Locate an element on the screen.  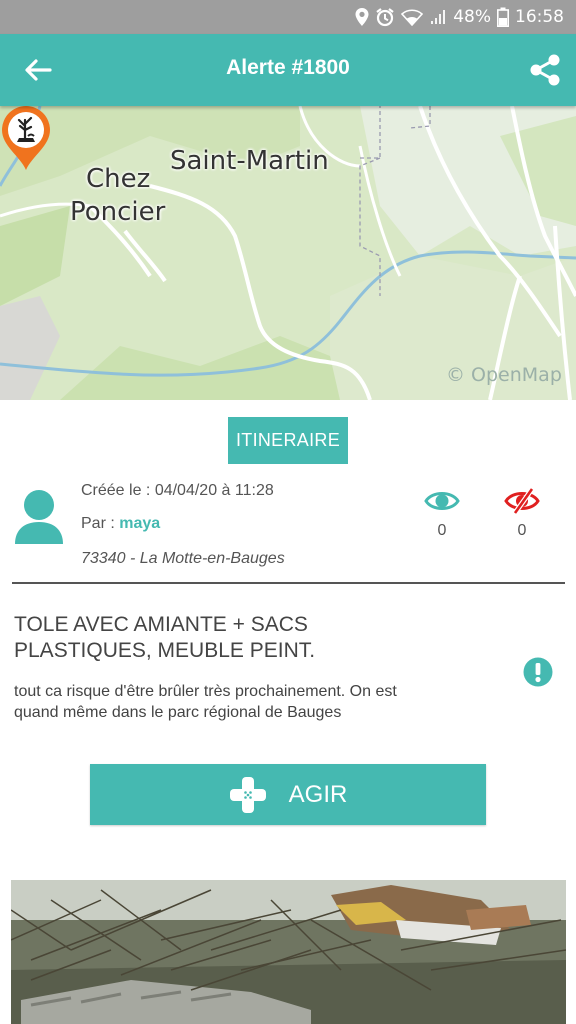
battery-icon is located at coordinates (503, 17).